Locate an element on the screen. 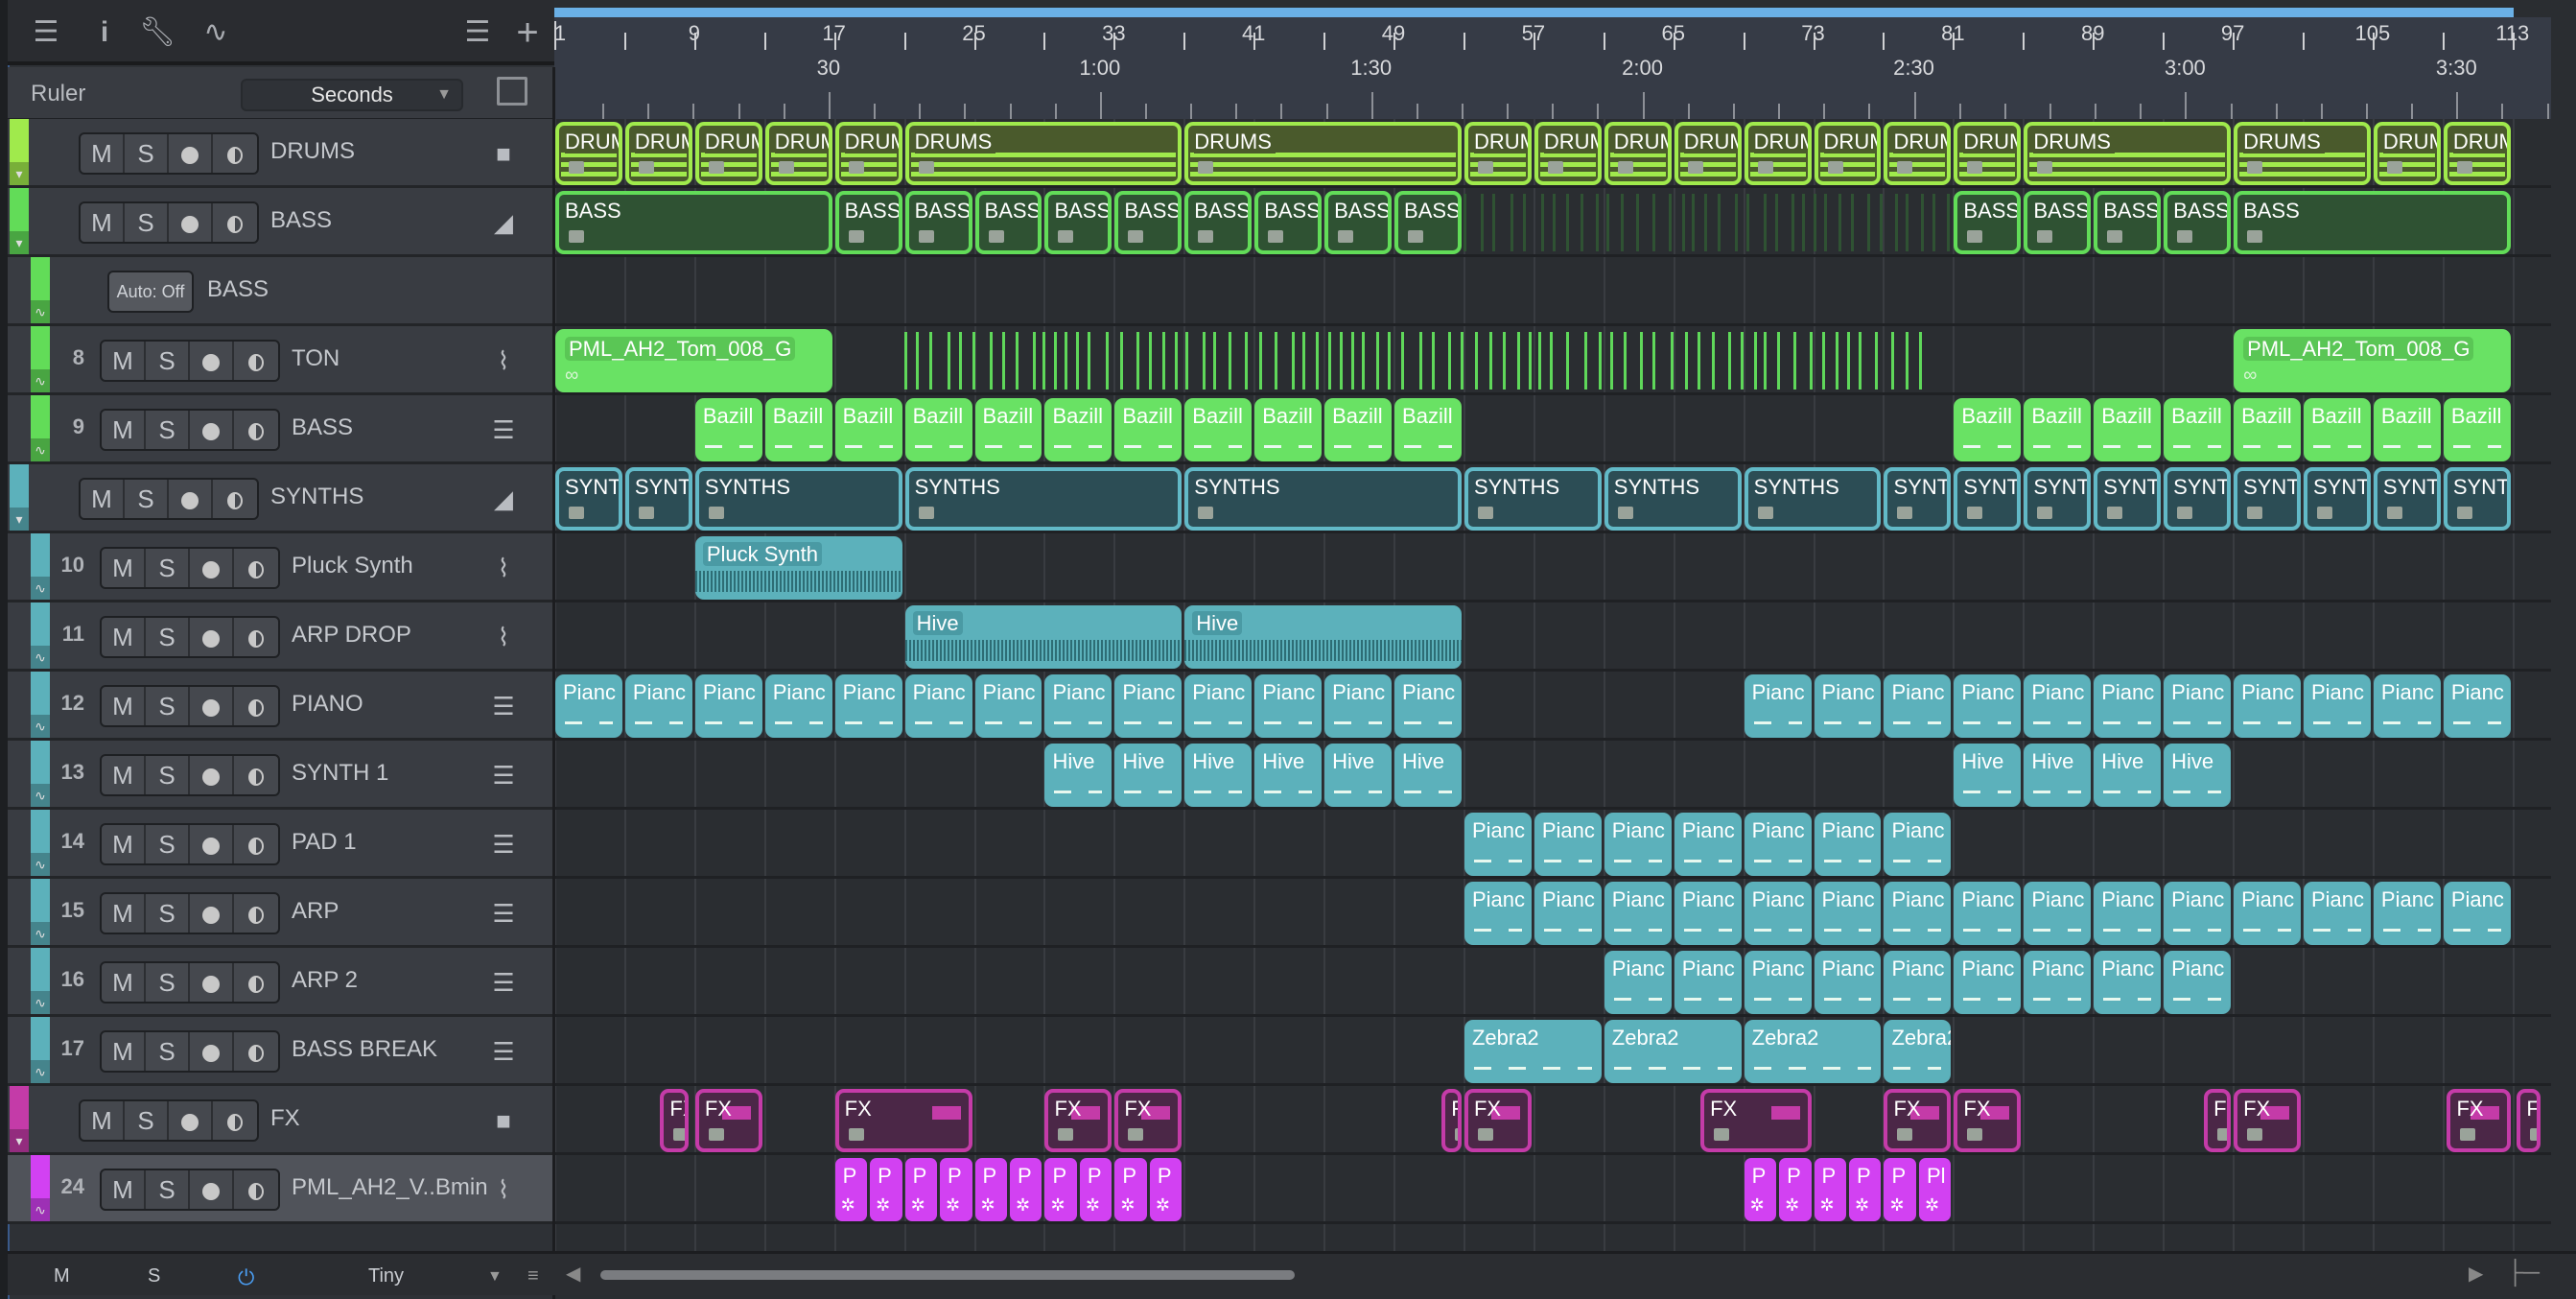 This screenshot has height=1299, width=2576. track-size-value: Tiny is located at coordinates (386, 1276).